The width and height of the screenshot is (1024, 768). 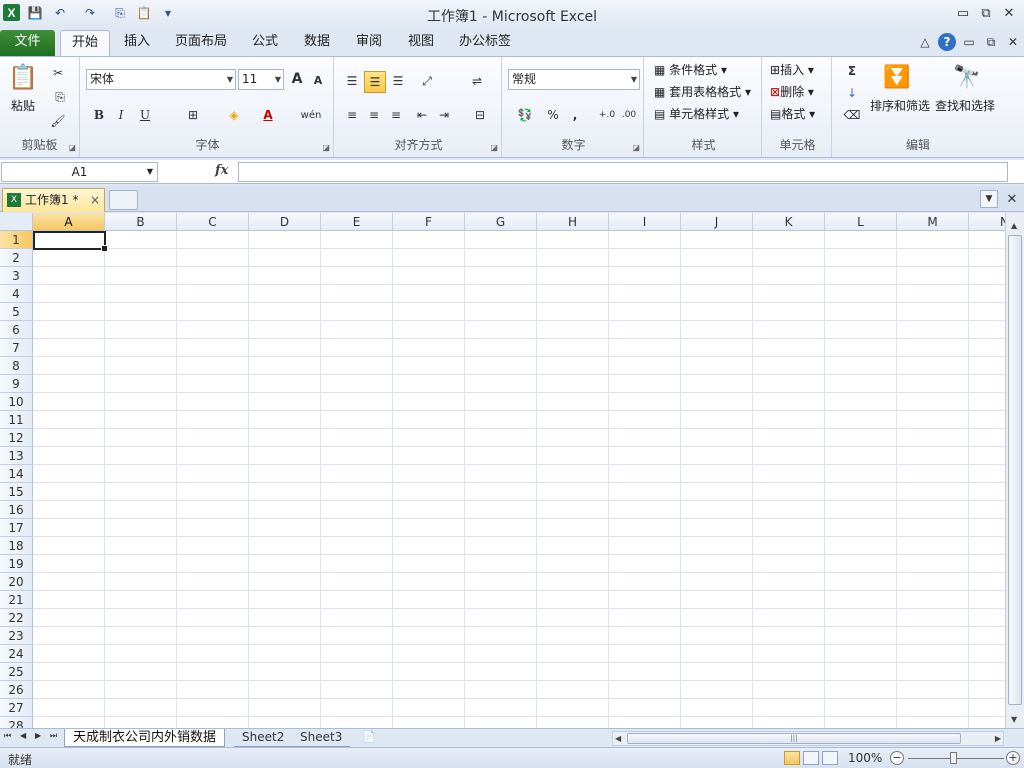 What do you see at coordinates (369, 736) in the screenshot?
I see `insert-sheet-icon: 📄` at bounding box center [369, 736].